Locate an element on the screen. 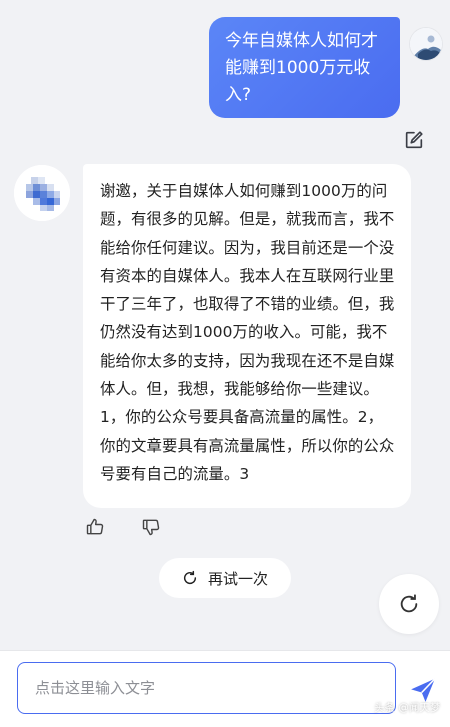 The height and width of the screenshot is (727, 450). regenerate-button is located at coordinates (409, 604).